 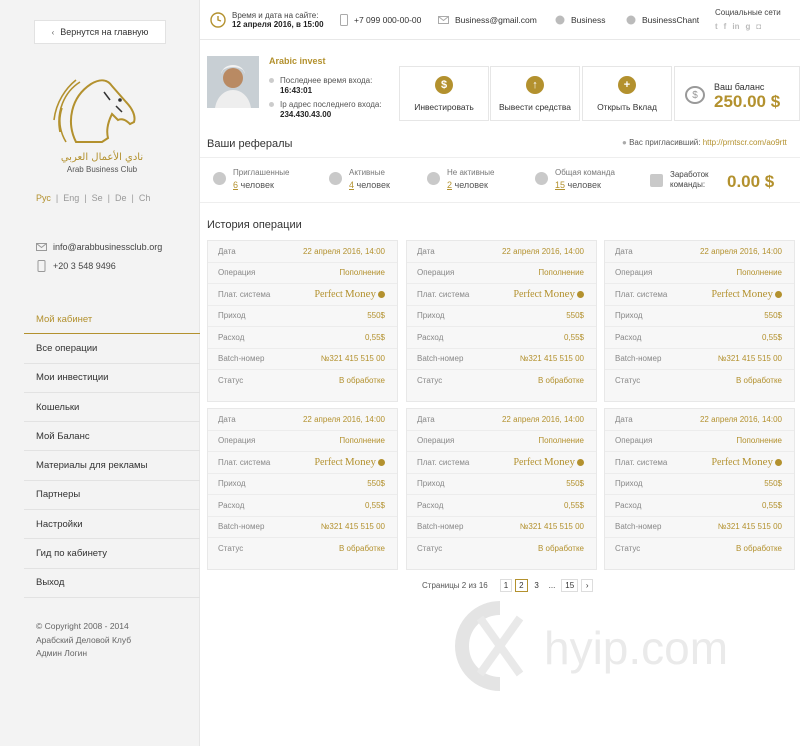 I want to click on operation-row-operation: Операция Пополнение, so click(x=501, y=273).